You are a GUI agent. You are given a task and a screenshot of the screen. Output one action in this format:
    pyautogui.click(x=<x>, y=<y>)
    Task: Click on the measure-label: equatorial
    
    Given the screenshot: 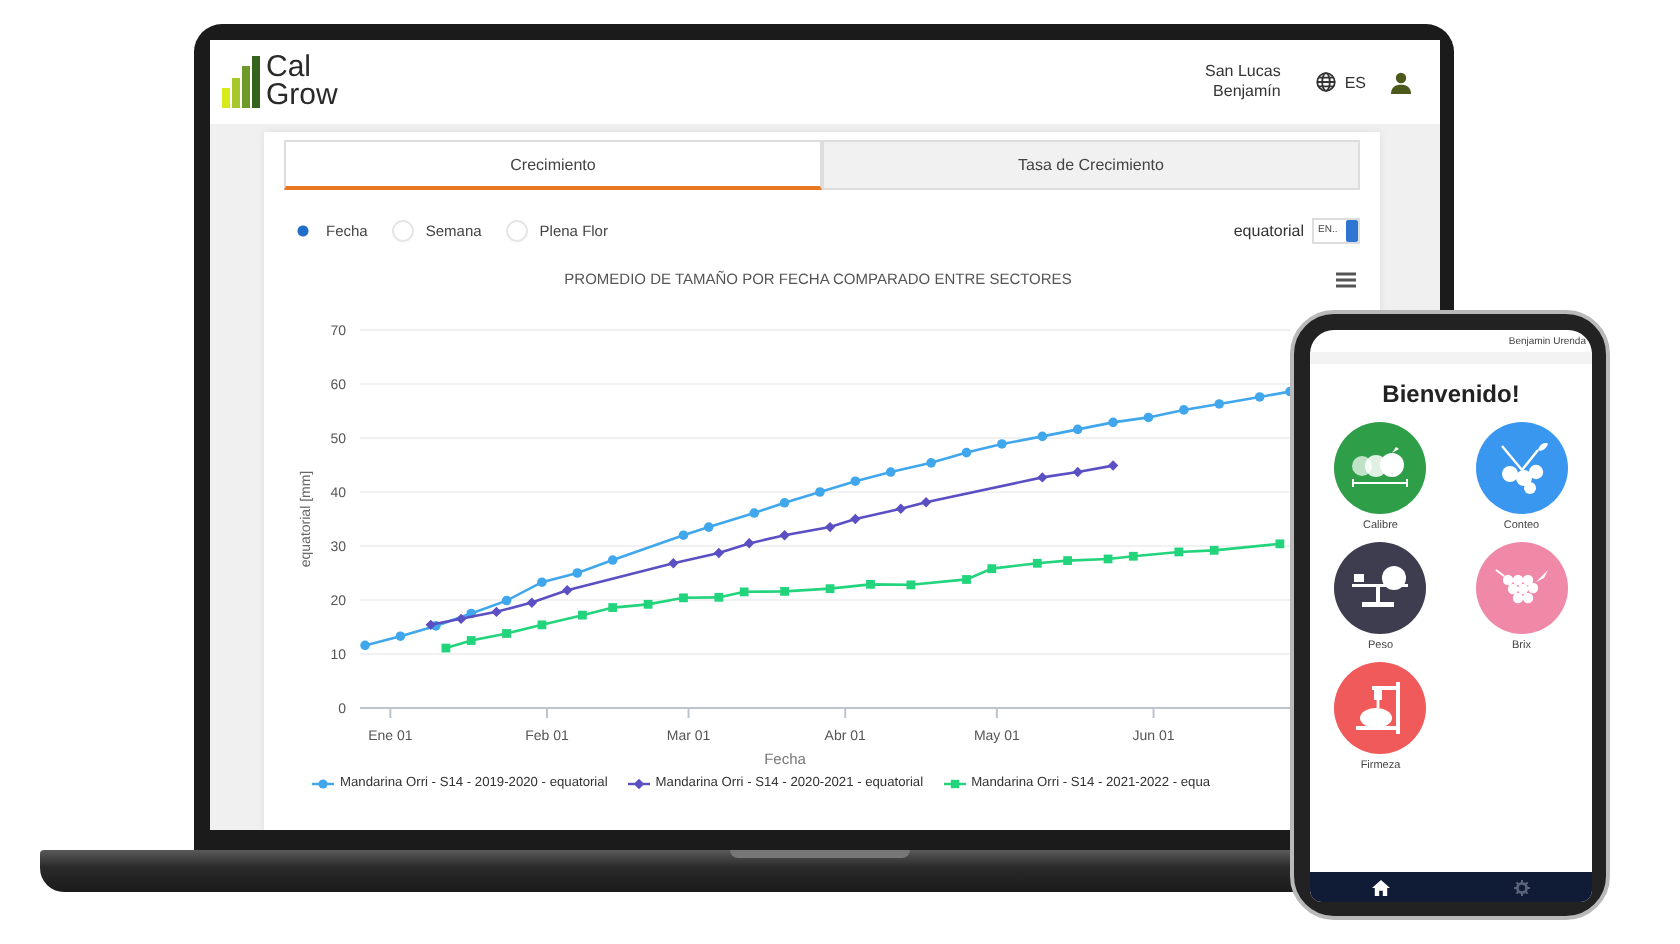 What is the action you would take?
    pyautogui.click(x=1268, y=230)
    